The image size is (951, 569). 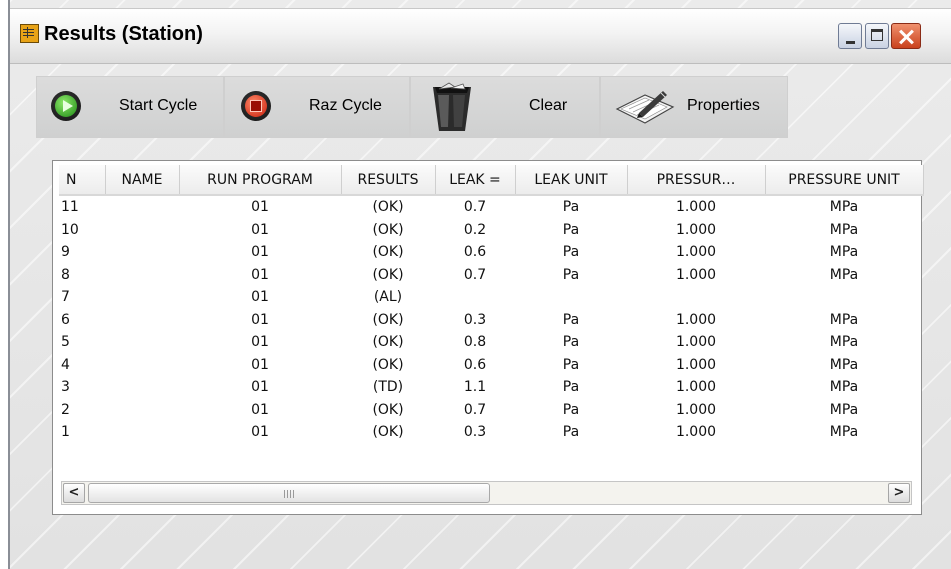 I want to click on table-row: 10 01 (OK) 0.2 Pa 1.000 MPa, so click(x=491, y=230).